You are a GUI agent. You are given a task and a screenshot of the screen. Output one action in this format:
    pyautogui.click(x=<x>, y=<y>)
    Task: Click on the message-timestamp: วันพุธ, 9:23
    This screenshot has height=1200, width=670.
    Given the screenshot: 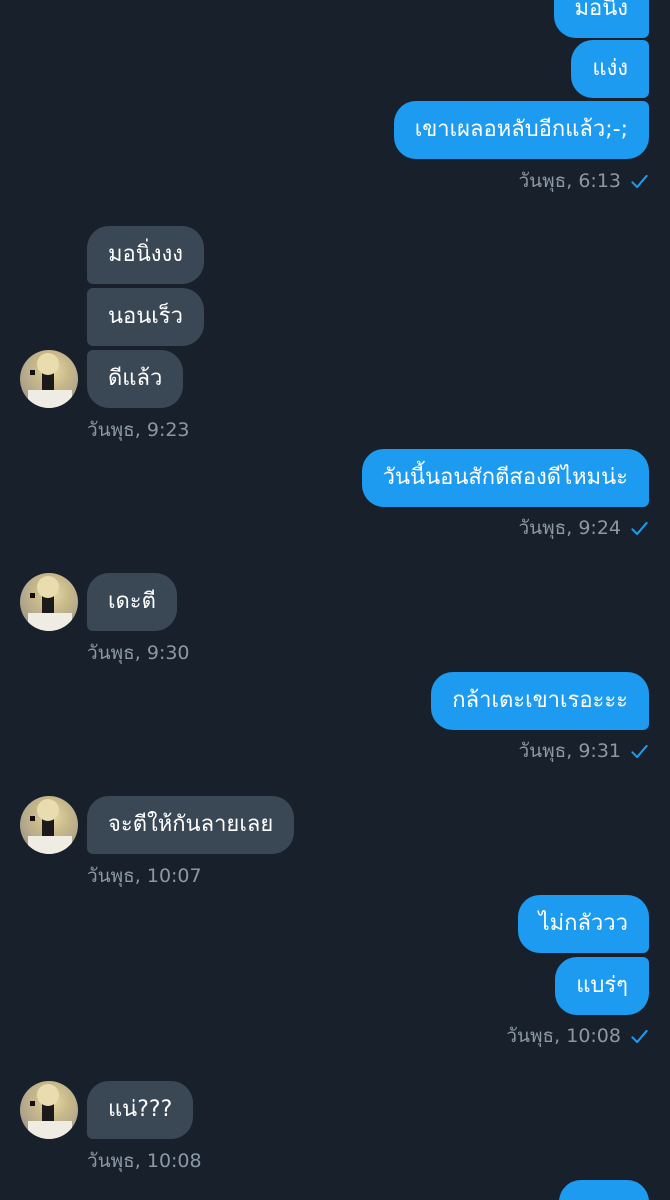 What is the action you would take?
    pyautogui.click(x=138, y=430)
    